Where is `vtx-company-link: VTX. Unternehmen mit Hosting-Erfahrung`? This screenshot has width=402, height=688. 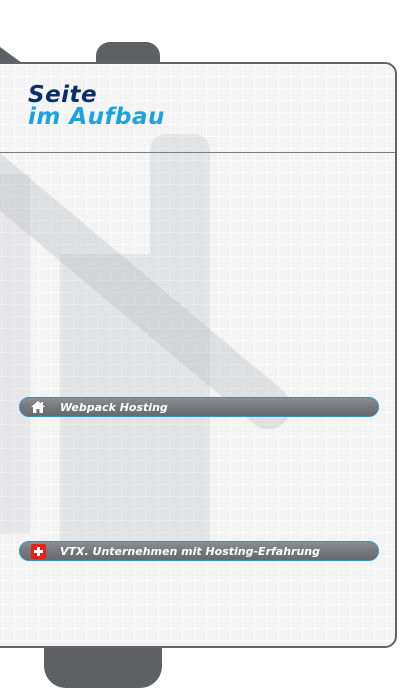
vtx-company-link: VTX. Unternehmen mit Hosting-Erfahrung is located at coordinates (199, 551).